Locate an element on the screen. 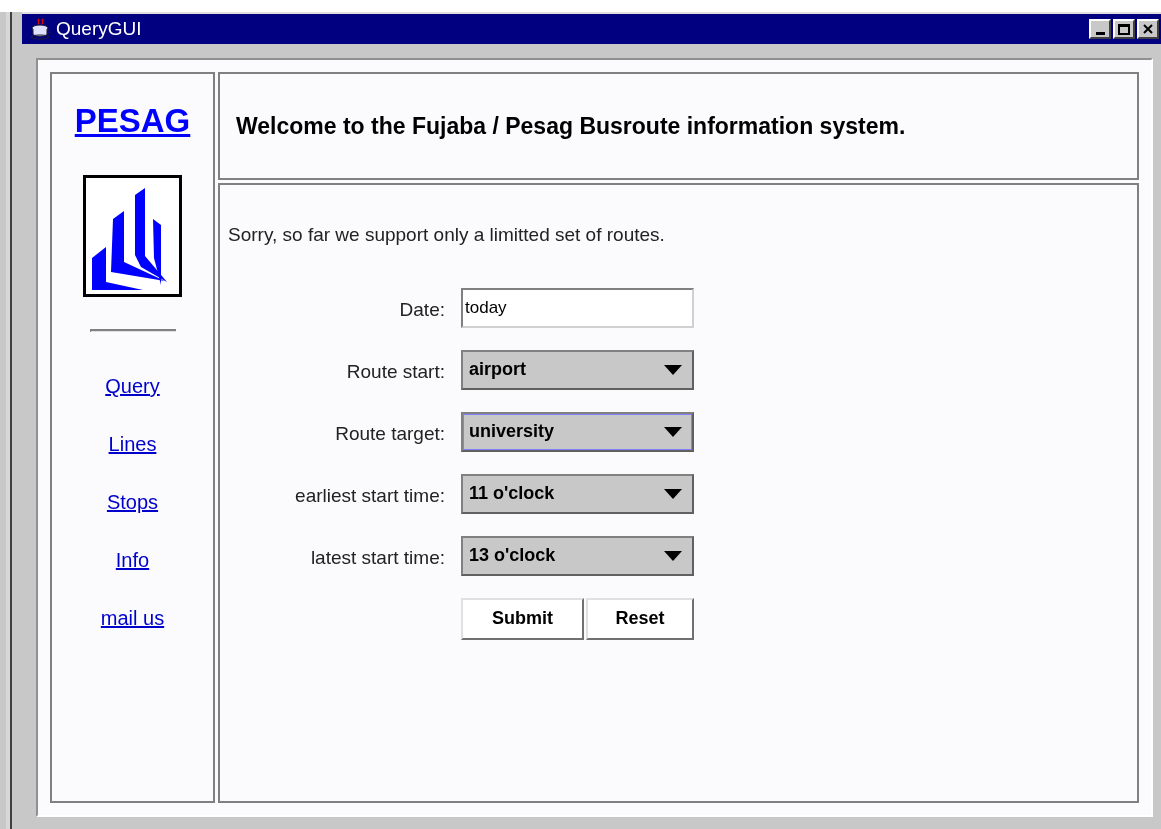 This screenshot has width=1161, height=829. field-label: Date: is located at coordinates (421, 310).